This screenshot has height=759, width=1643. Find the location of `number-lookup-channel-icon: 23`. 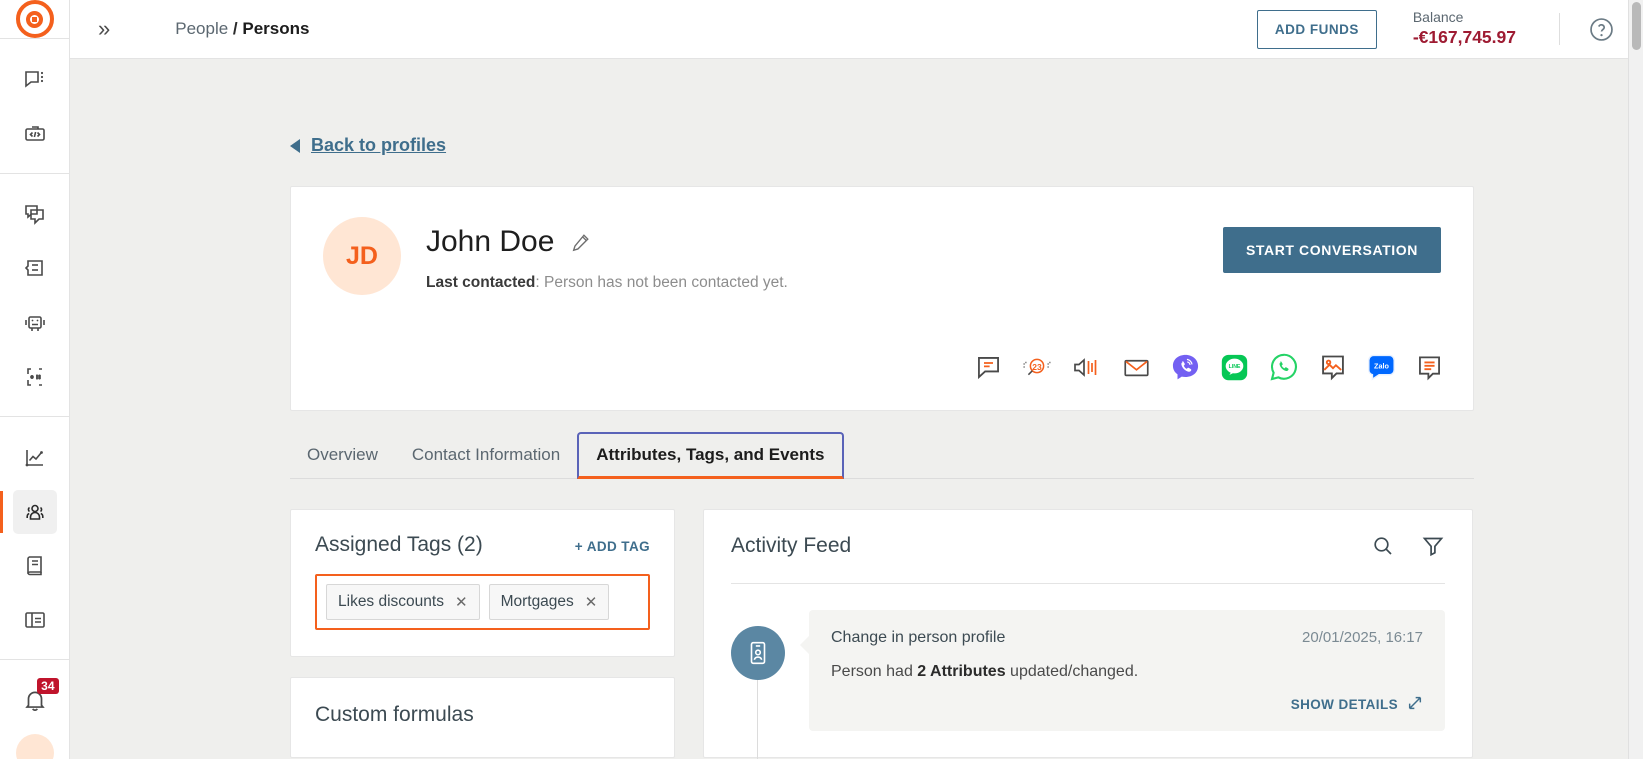

number-lookup-channel-icon: 23 is located at coordinates (1037, 367).